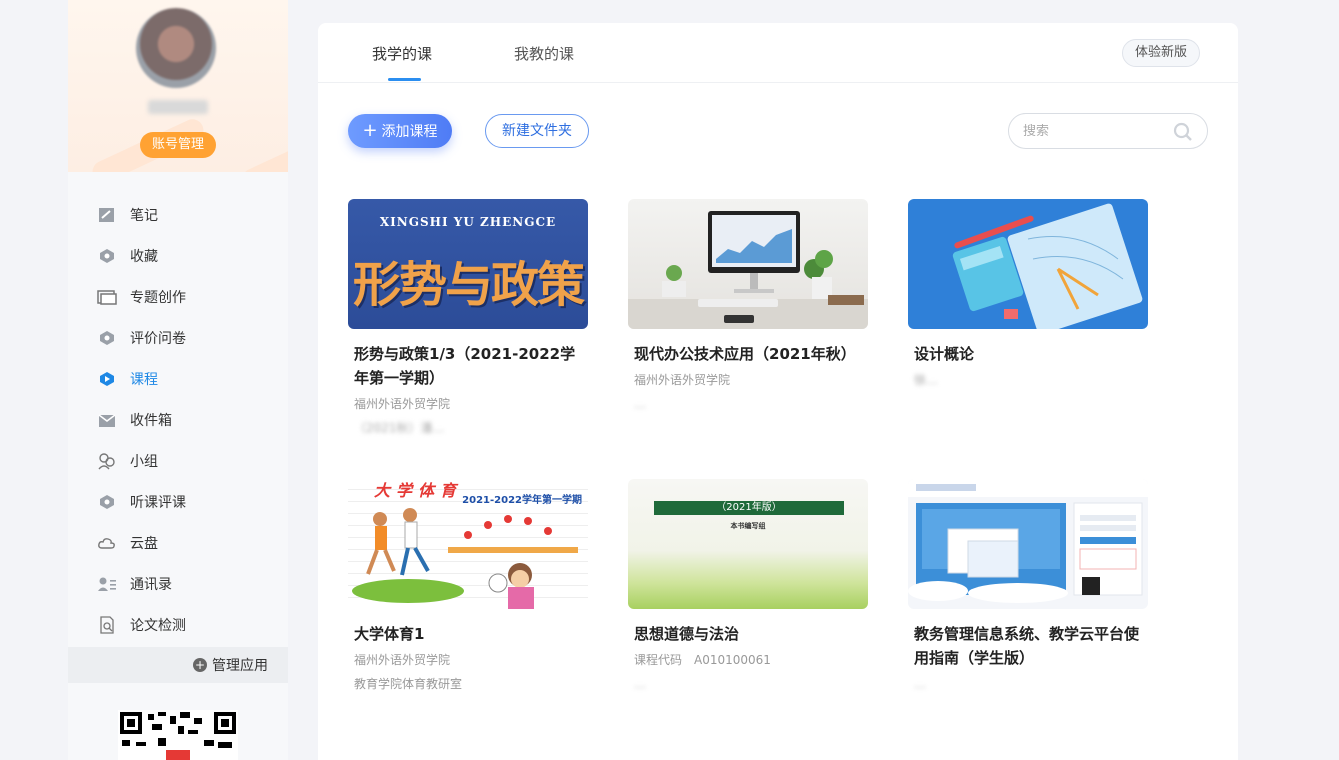  Describe the element at coordinates (1028, 646) in the screenshot. I see `course-title: 教务管理信息系统、教学云平台使用指南（学生版）` at that location.